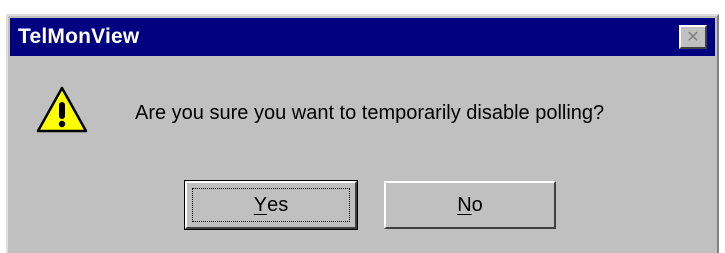 Image resolution: width=725 pixels, height=253 pixels. I want to click on yes-button: Yes, so click(271, 205).